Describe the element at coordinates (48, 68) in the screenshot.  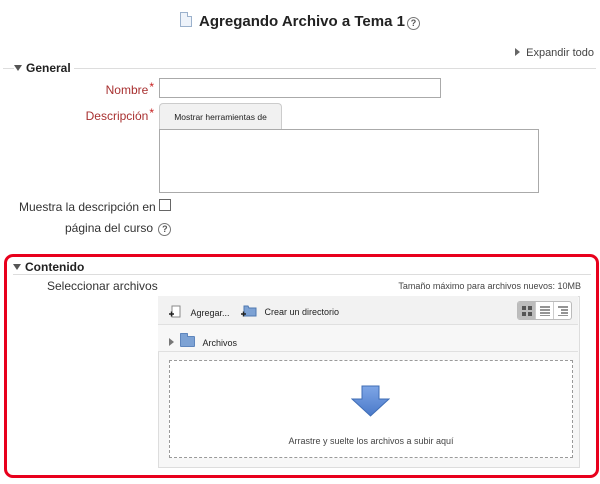
I see `general-legend-label: General` at that location.